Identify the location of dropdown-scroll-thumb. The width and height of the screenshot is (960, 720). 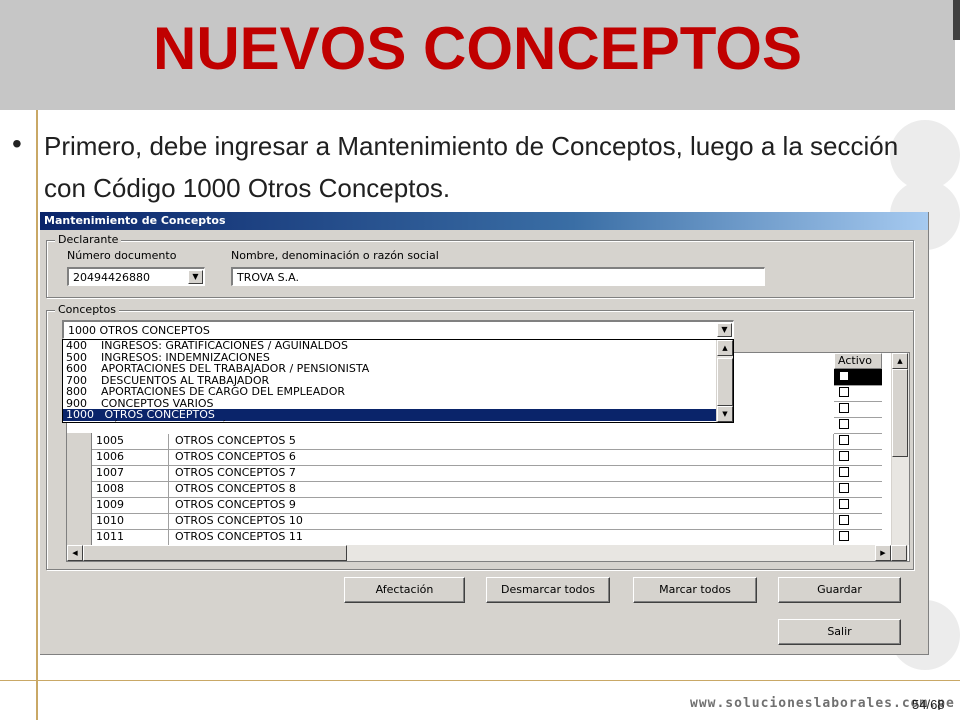
(725, 382).